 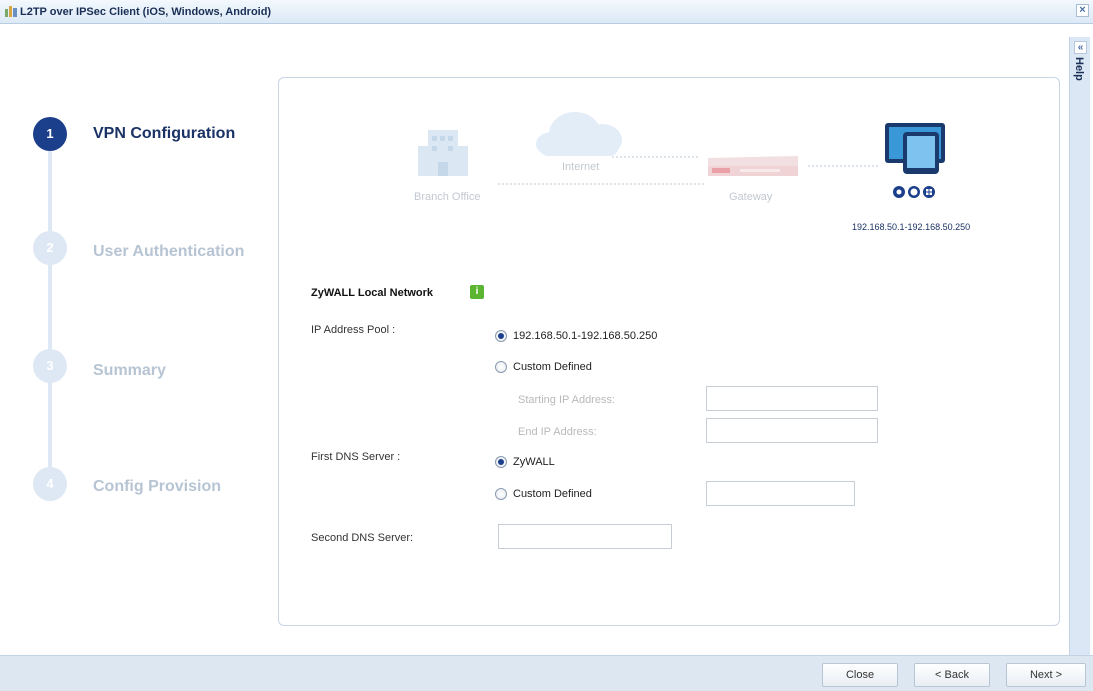 I want to click on info-icon: i, so click(x=477, y=292).